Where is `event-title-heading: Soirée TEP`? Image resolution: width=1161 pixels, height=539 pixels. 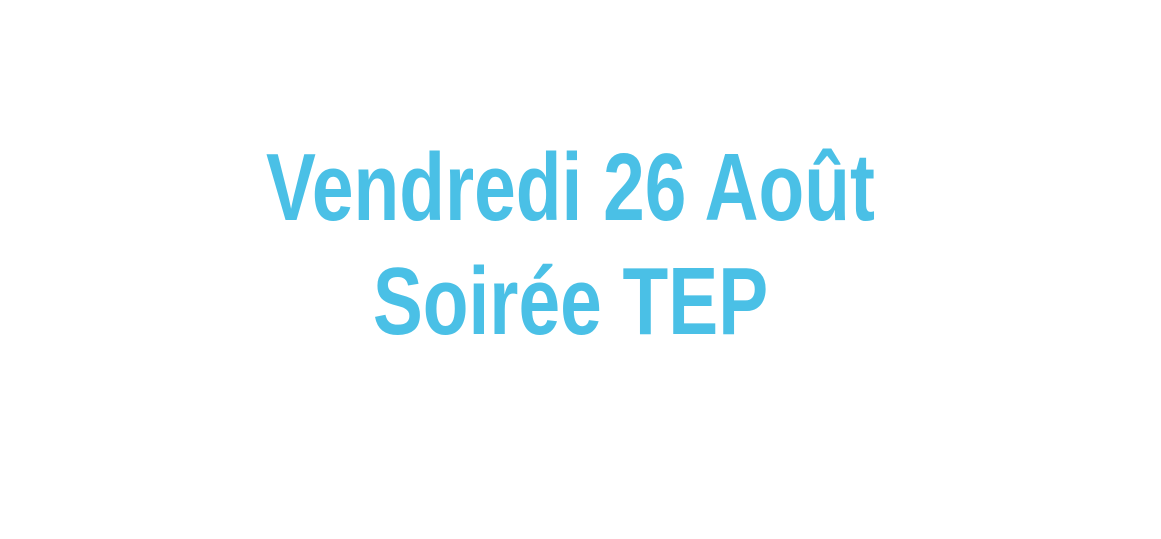
event-title-heading: Soirée TEP is located at coordinates (570, 301).